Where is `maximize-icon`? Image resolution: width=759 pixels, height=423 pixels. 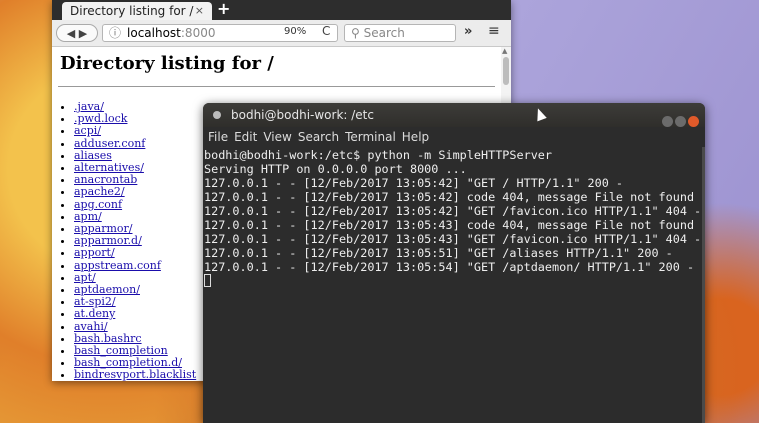 maximize-icon is located at coordinates (680, 121).